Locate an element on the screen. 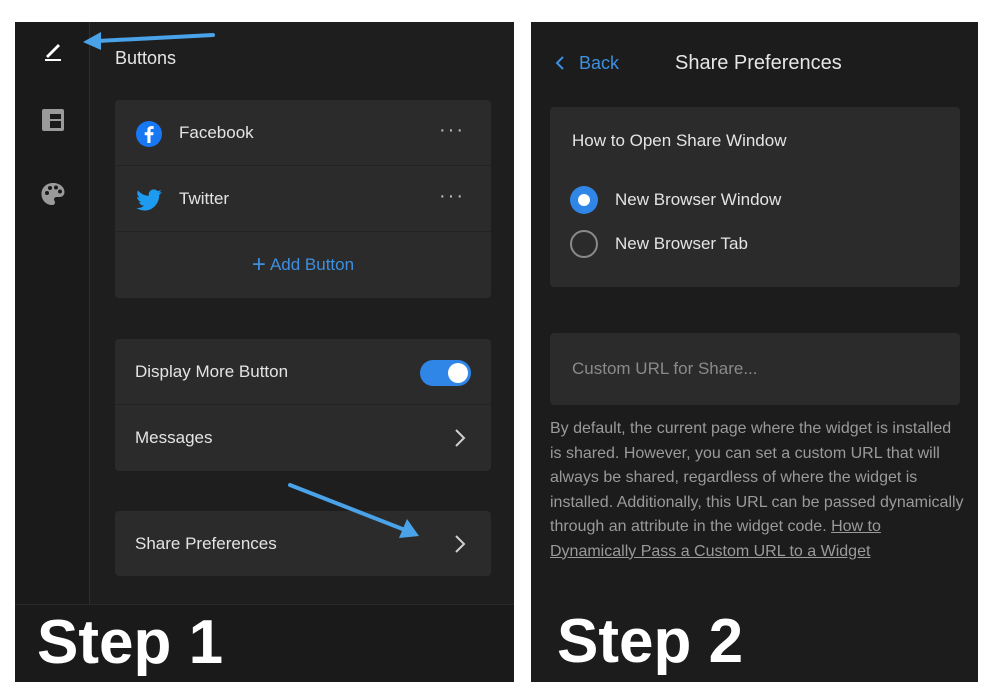  back-button: Back is located at coordinates (587, 63).